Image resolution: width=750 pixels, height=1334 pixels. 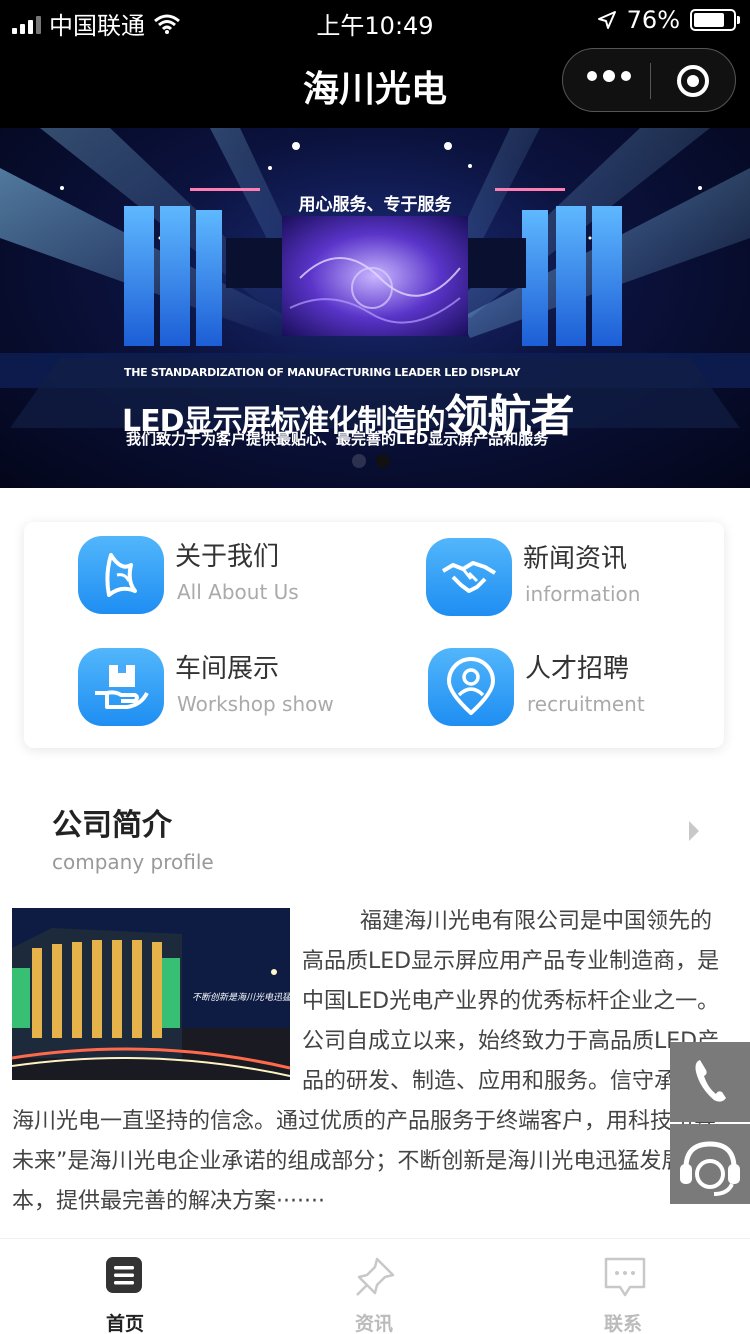 I want to click on capsule-divider, so click(x=650, y=81).